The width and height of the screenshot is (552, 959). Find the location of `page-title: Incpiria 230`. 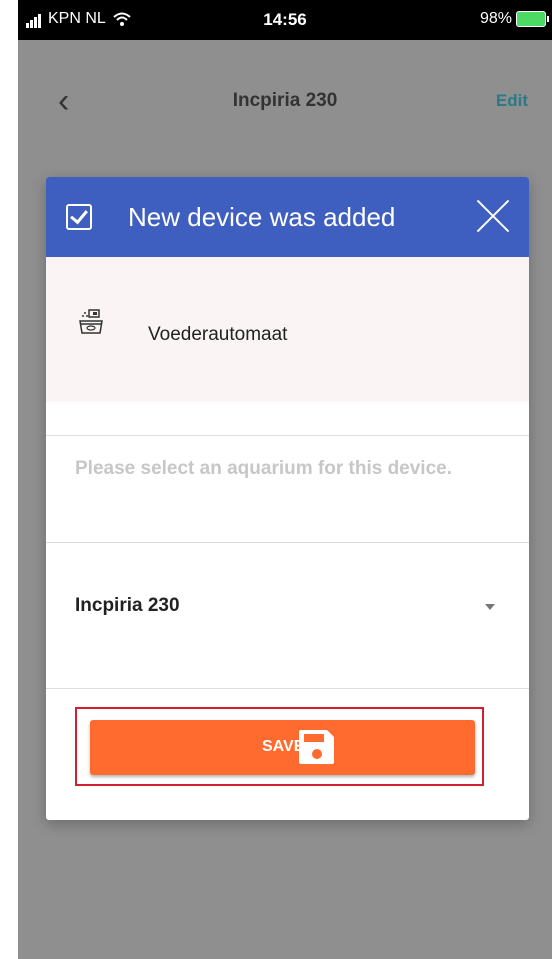

page-title: Incpiria 230 is located at coordinates (285, 100).